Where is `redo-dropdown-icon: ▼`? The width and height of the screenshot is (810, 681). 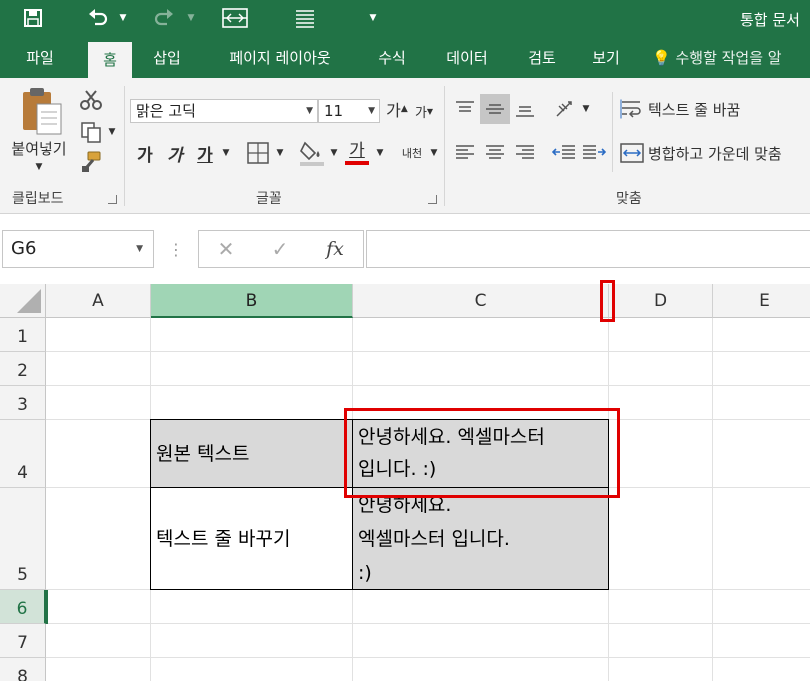 redo-dropdown-icon: ▼ is located at coordinates (191, 18).